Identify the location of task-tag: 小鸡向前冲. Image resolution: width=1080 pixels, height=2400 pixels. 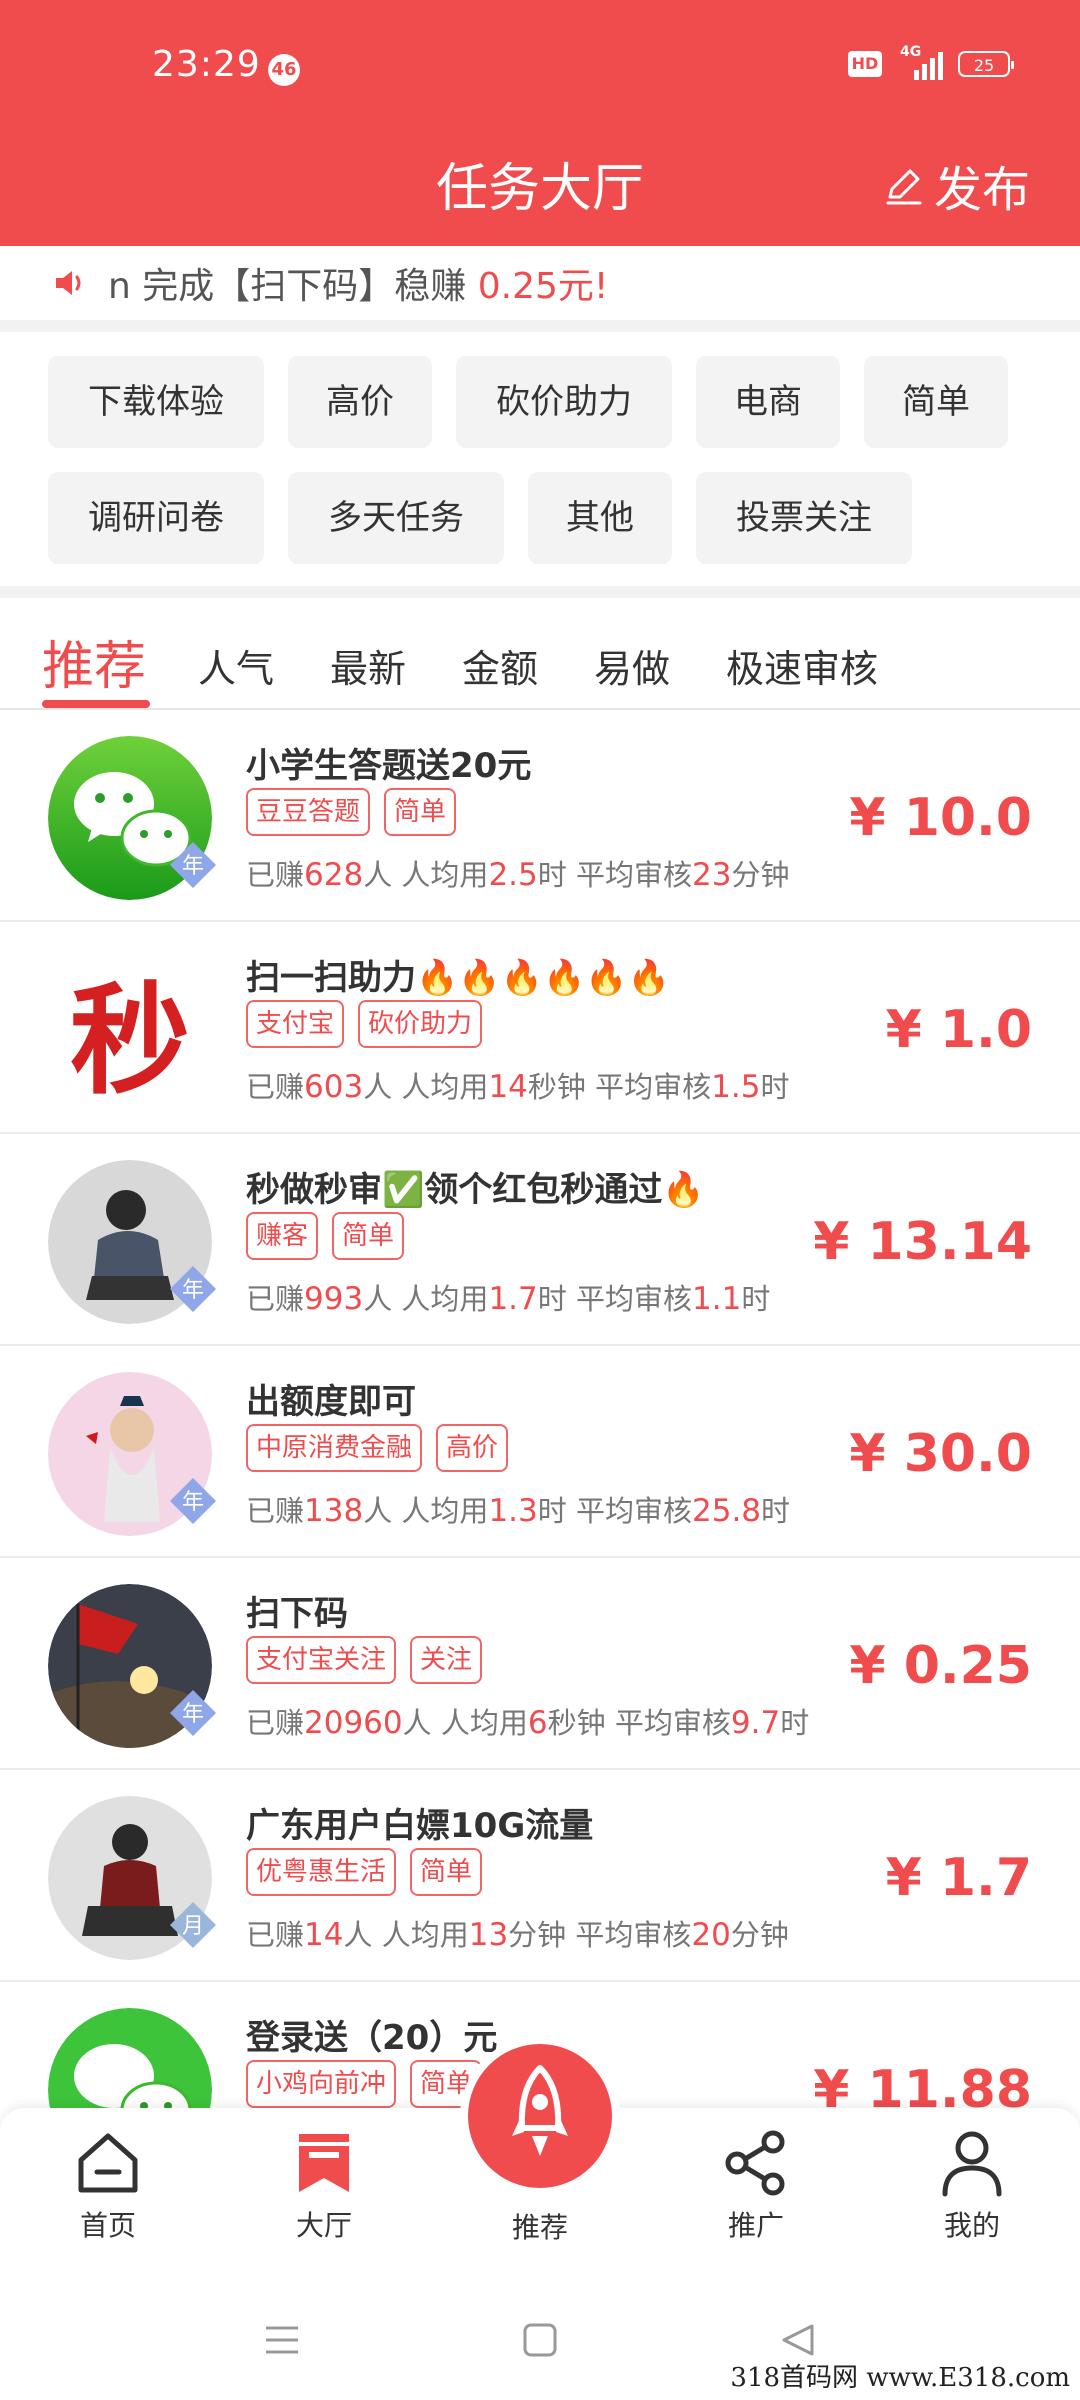
(321, 2084).